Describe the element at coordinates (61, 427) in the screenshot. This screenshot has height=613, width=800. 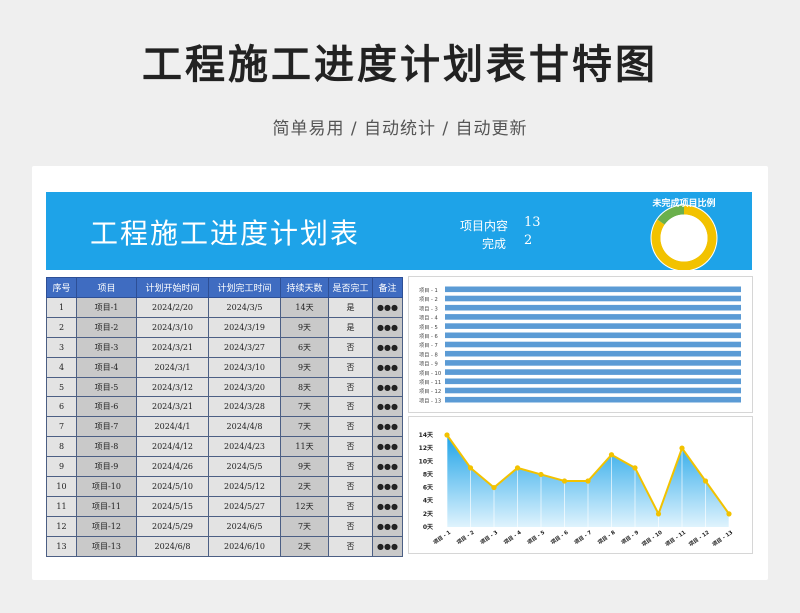
I see `cell-index: 7` at that location.